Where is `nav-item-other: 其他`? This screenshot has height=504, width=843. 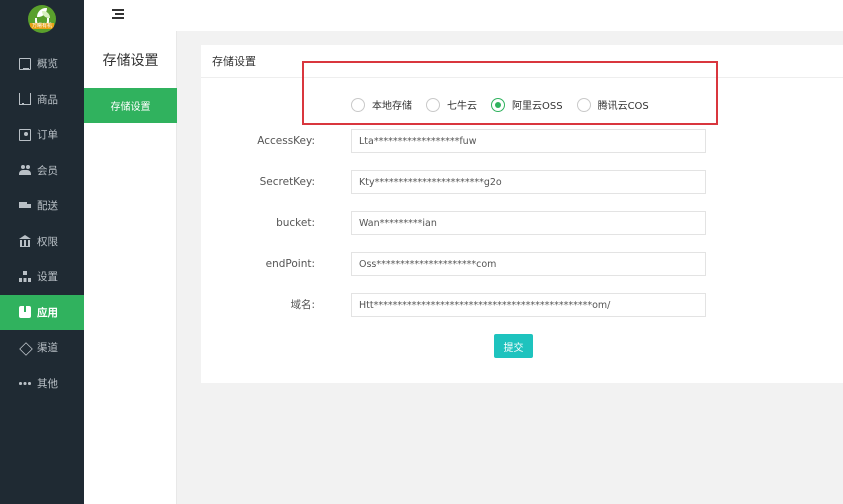 nav-item-other: 其他 is located at coordinates (42, 384).